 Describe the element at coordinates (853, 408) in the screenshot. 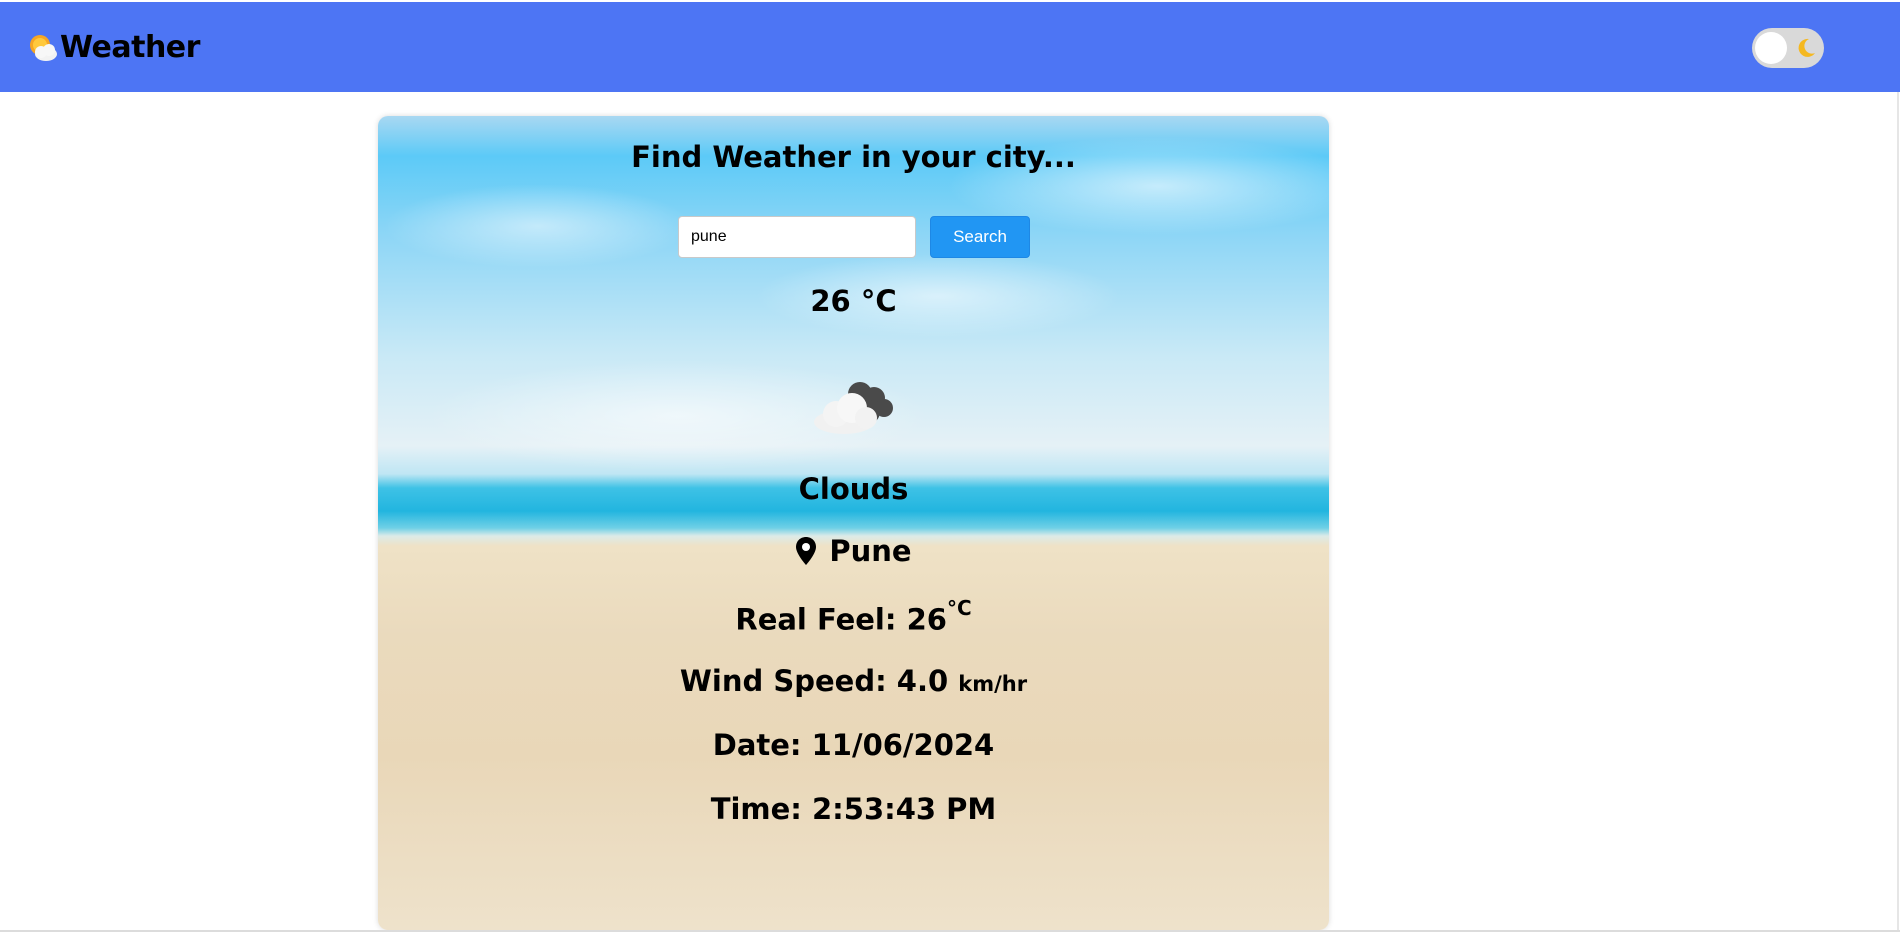

I see `clouds-icon` at that location.